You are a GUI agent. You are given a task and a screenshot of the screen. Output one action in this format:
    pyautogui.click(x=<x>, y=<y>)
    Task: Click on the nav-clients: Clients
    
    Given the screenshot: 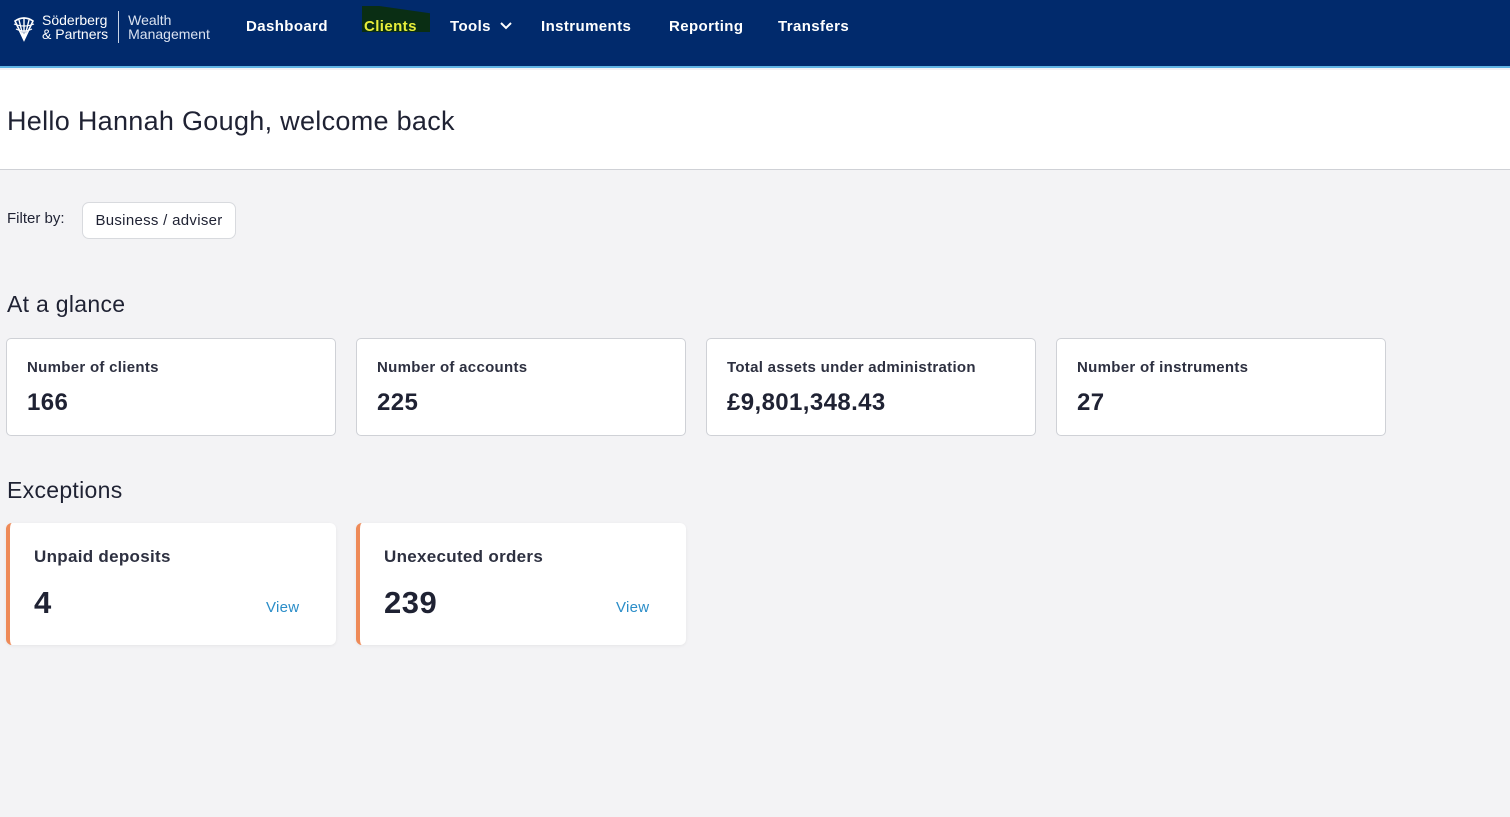 What is the action you would take?
    pyautogui.click(x=390, y=26)
    